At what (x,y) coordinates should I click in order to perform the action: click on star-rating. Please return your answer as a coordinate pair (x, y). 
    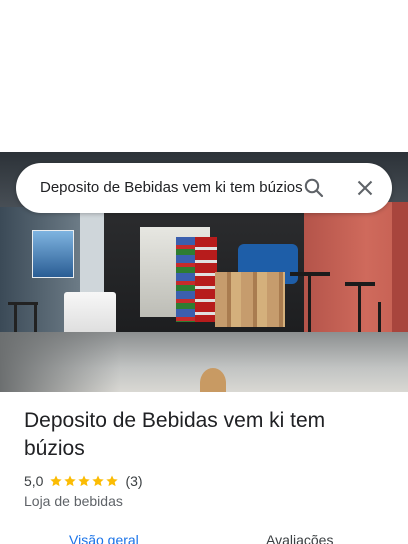
    Looking at the image, I should click on (84, 481).